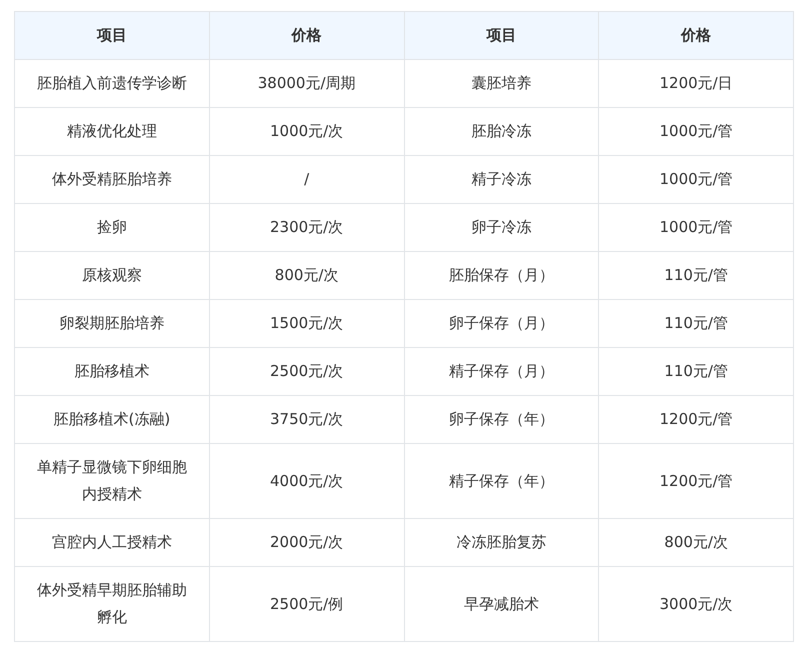 The height and width of the screenshot is (651, 810). Describe the element at coordinates (501, 180) in the screenshot. I see `table-cell: 精子冷冻` at that location.